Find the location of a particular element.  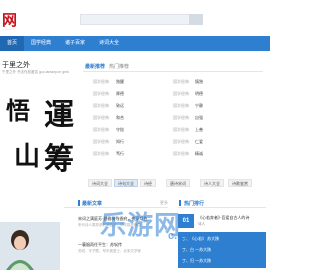

item-title: 自强 is located at coordinates (199, 118).